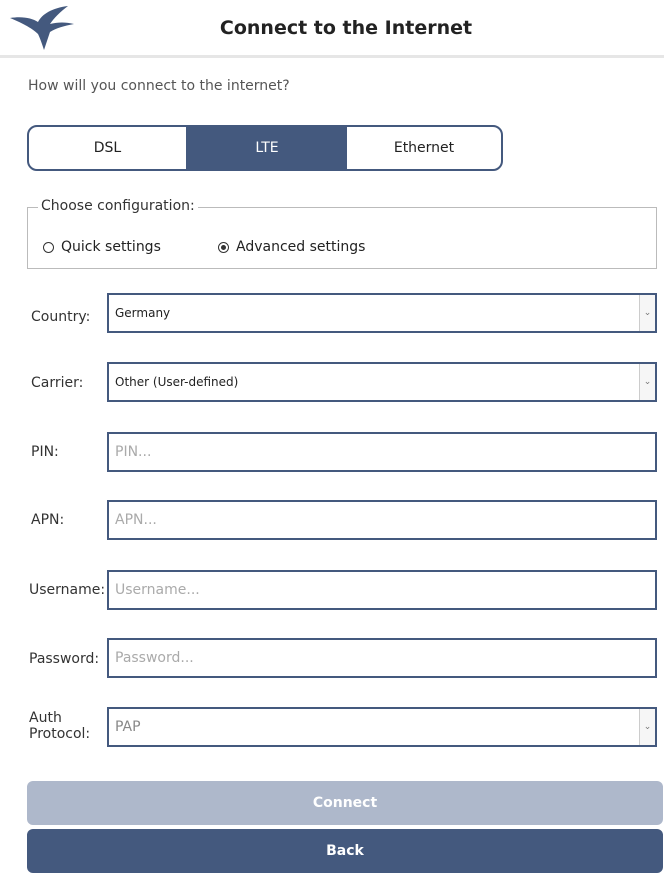 The image size is (664, 873). I want to click on country-select: Germany ⌄, so click(382, 313).